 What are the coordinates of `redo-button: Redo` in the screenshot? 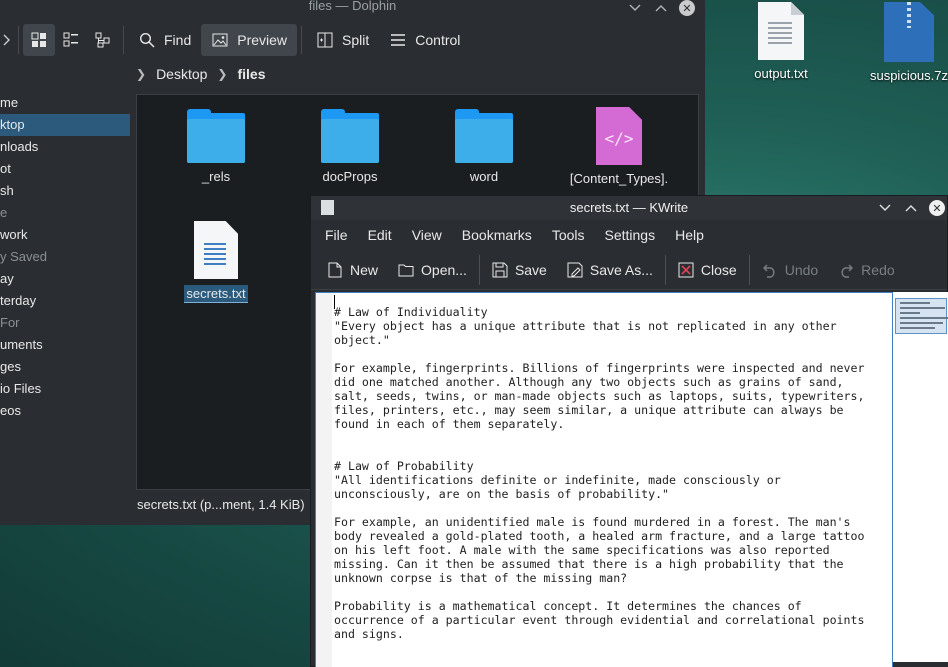 It's located at (866, 270).